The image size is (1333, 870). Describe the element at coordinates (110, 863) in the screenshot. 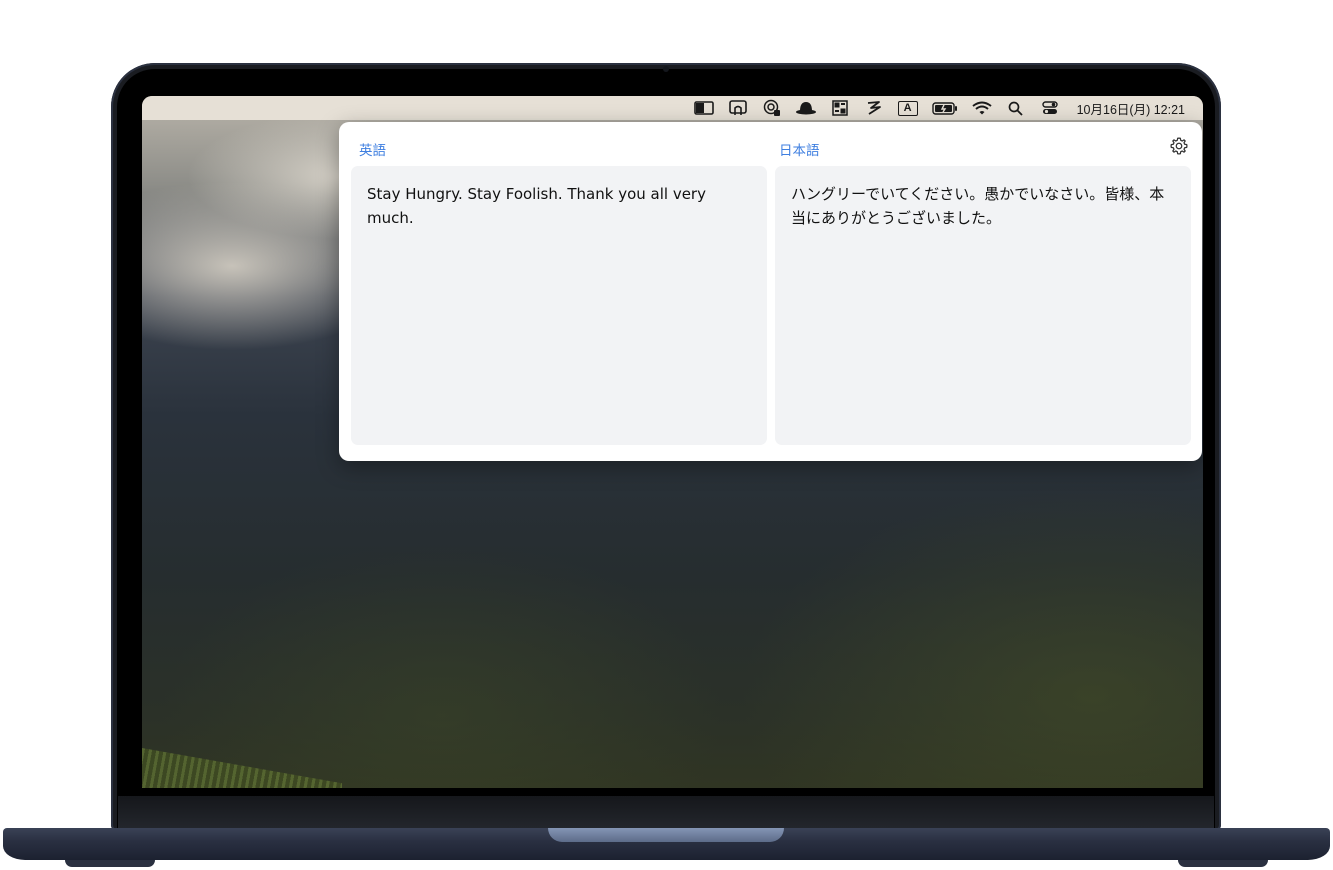

I see `laptop-foot-left` at that location.